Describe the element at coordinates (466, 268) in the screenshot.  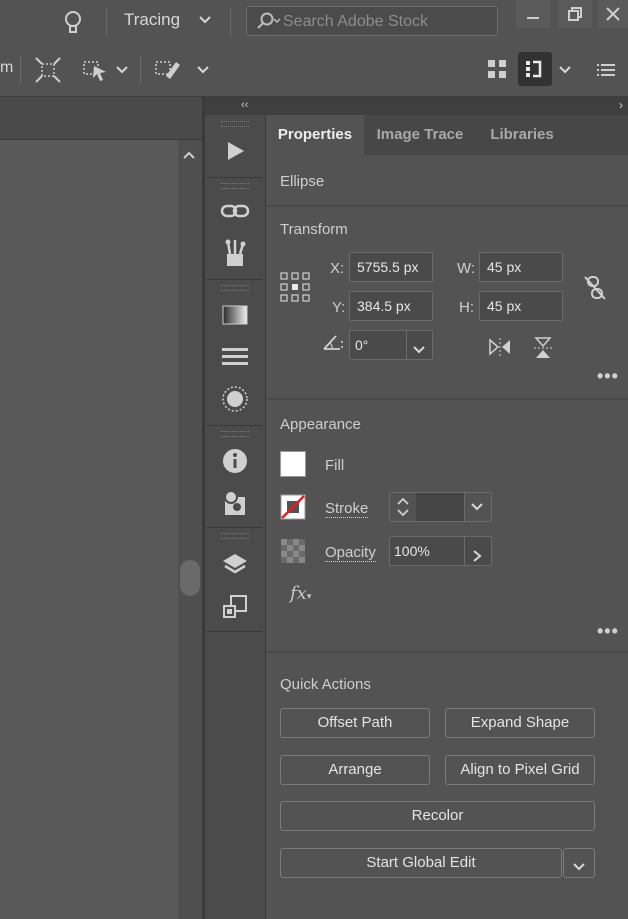
I see `w-label: W:` at that location.